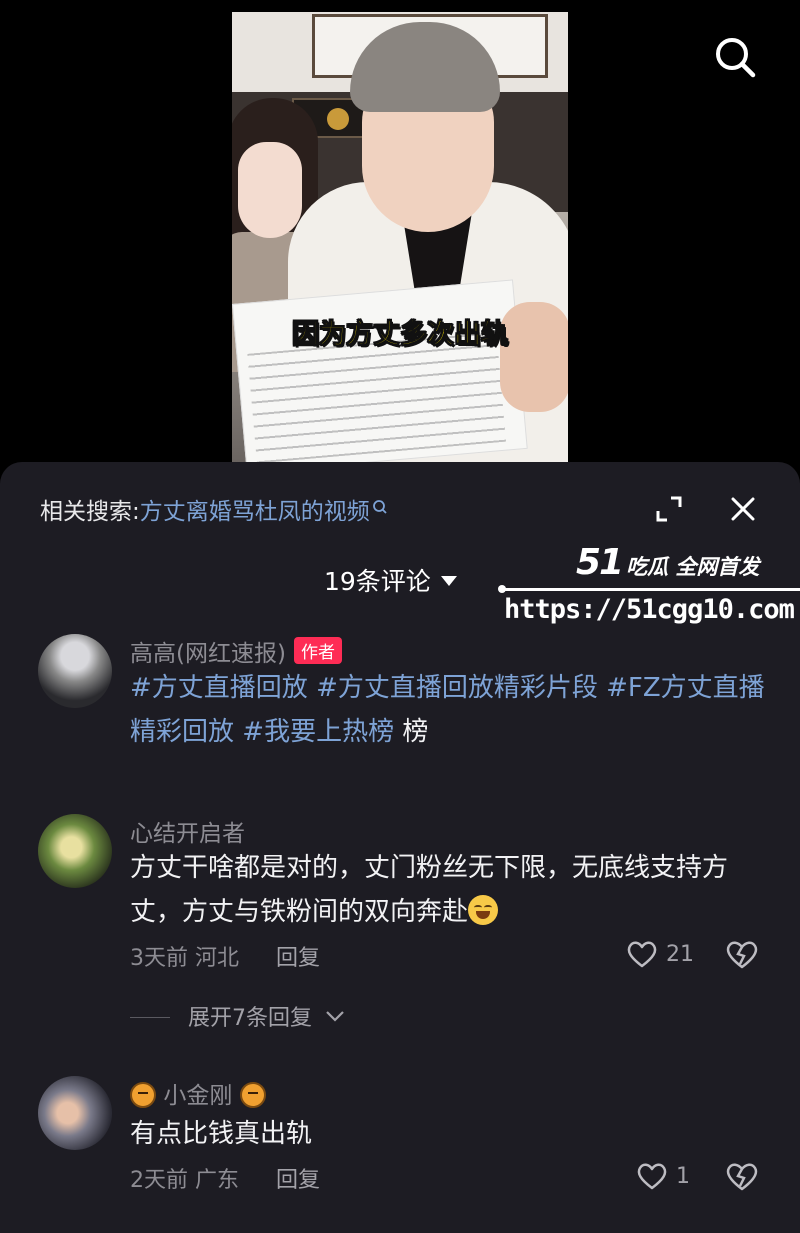 The width and height of the screenshot is (800, 1233). I want to click on watermark-divider, so click(649, 589).